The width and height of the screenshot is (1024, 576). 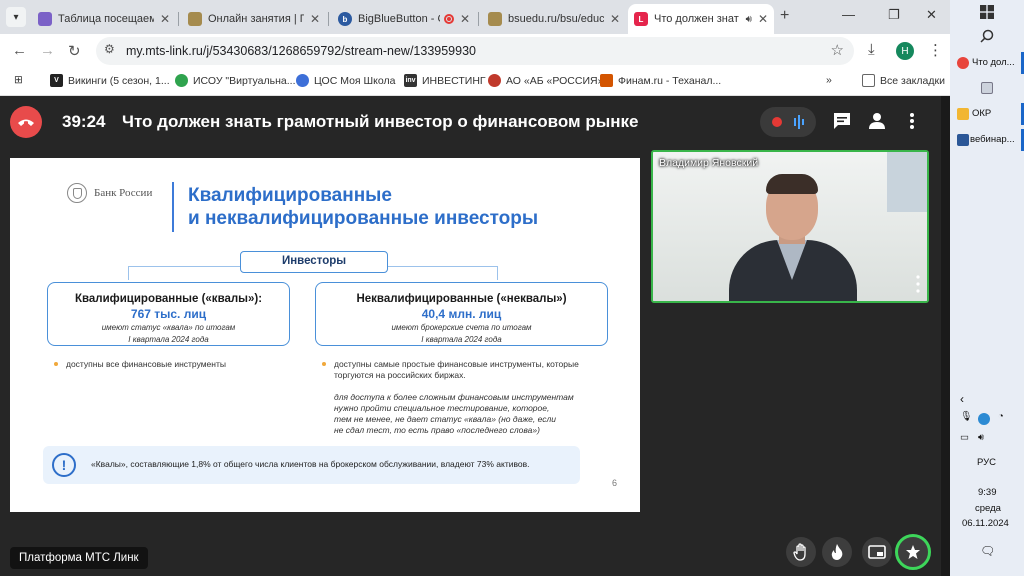 I want to click on tab-webinar: L Что должен знат 🔊︎ ✕, so click(x=701, y=19).